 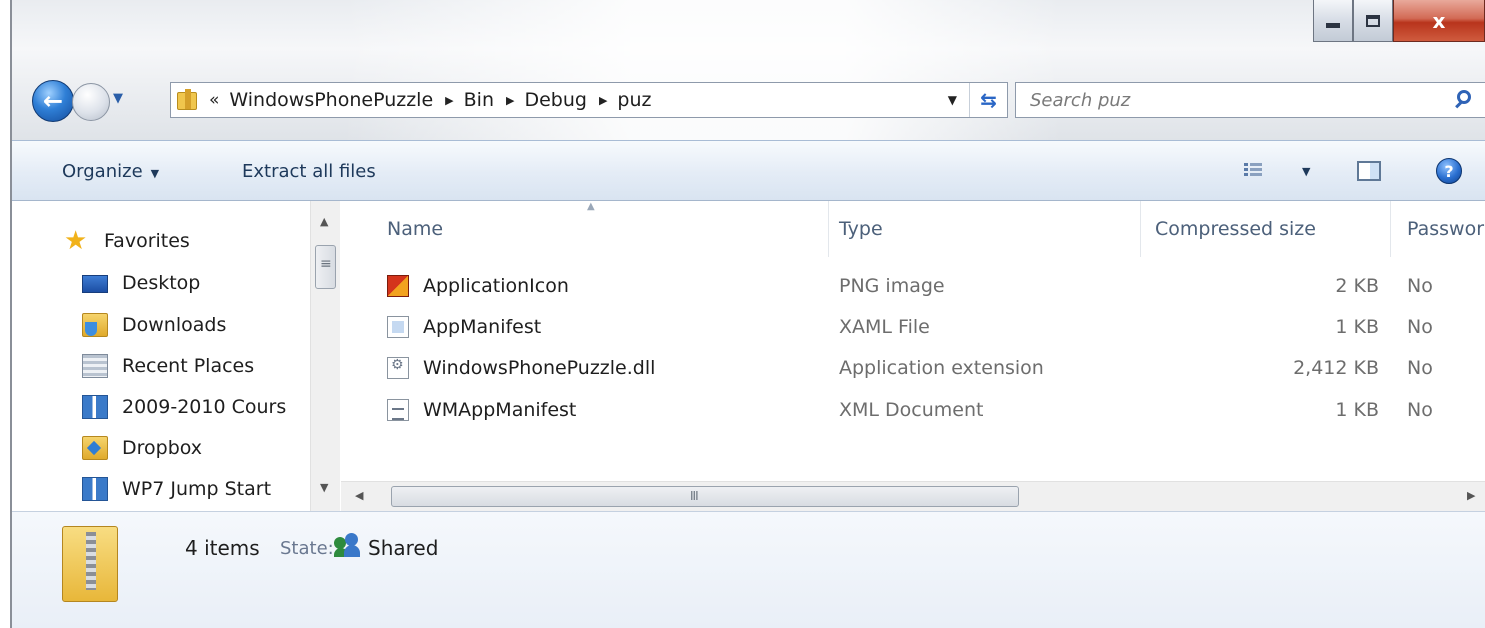 I want to click on column-header-password: Passwor, so click(x=1438, y=229).